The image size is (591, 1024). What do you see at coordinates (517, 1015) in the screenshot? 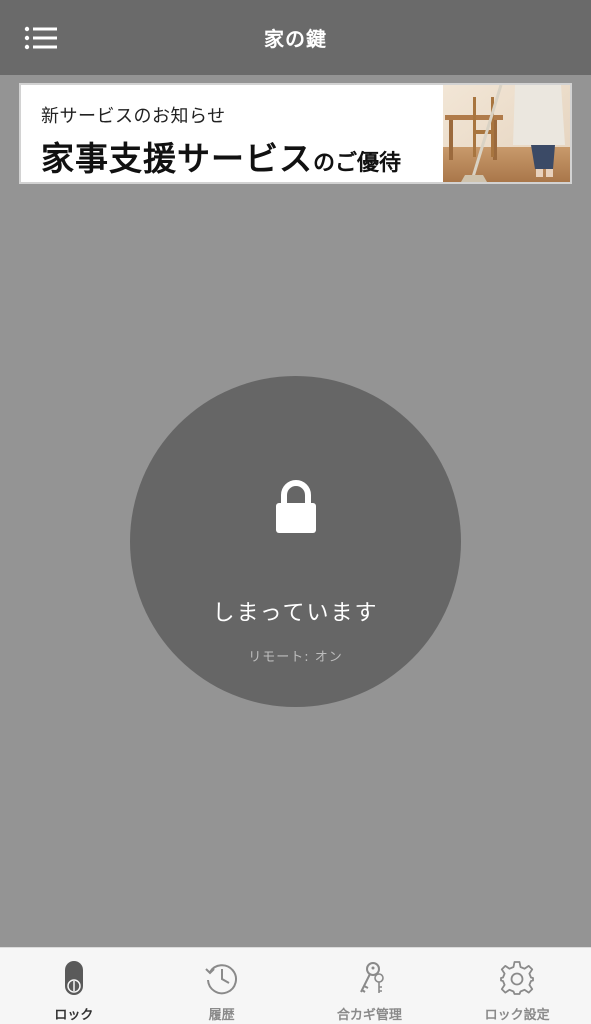
I see `tab-lock-settings-label: ロック設定` at bounding box center [517, 1015].